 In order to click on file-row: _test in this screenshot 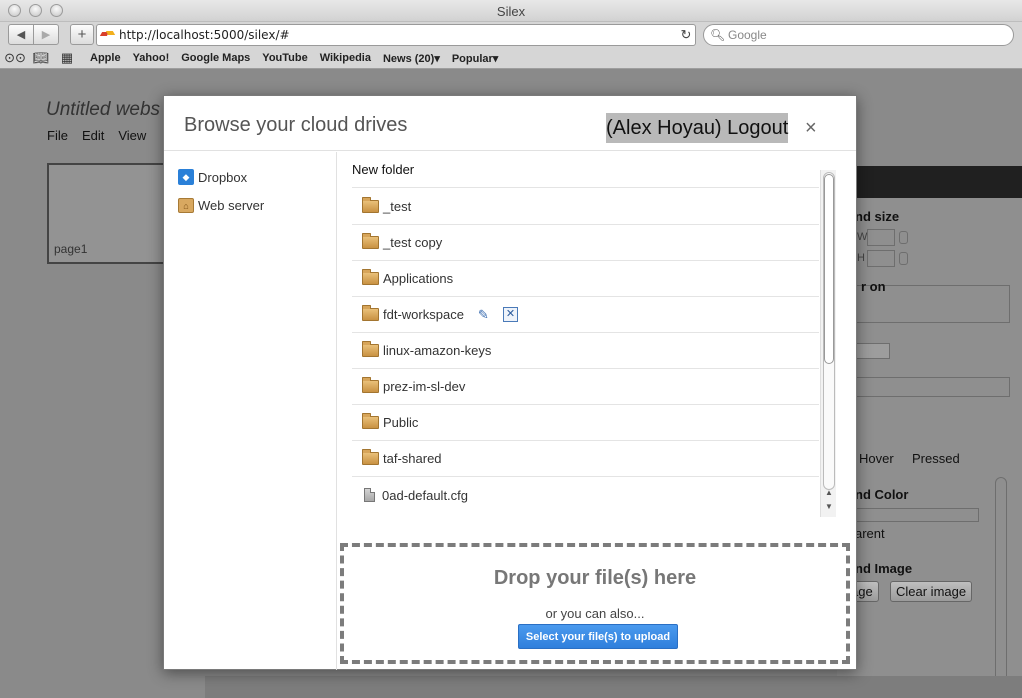, I will do `click(585, 207)`.